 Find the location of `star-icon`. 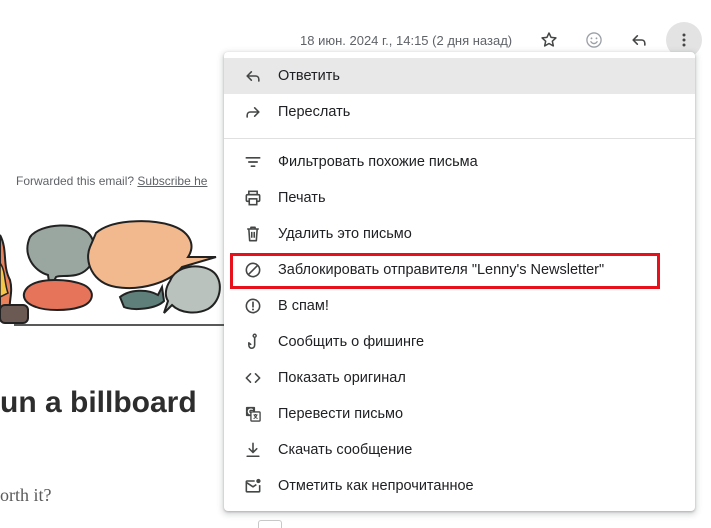

star-icon is located at coordinates (549, 40).